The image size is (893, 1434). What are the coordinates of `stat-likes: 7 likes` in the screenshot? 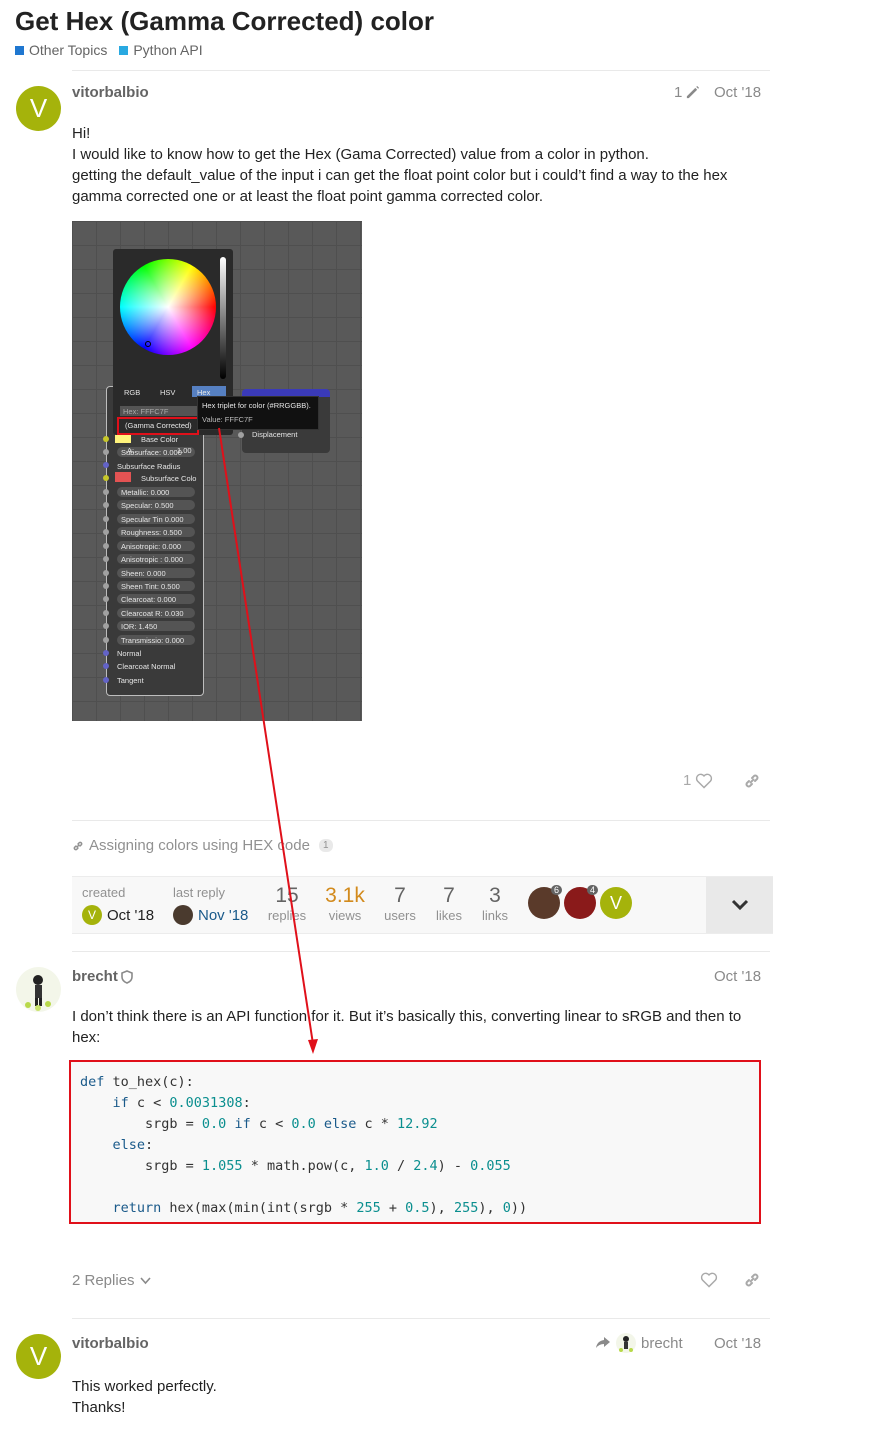 It's located at (449, 903).